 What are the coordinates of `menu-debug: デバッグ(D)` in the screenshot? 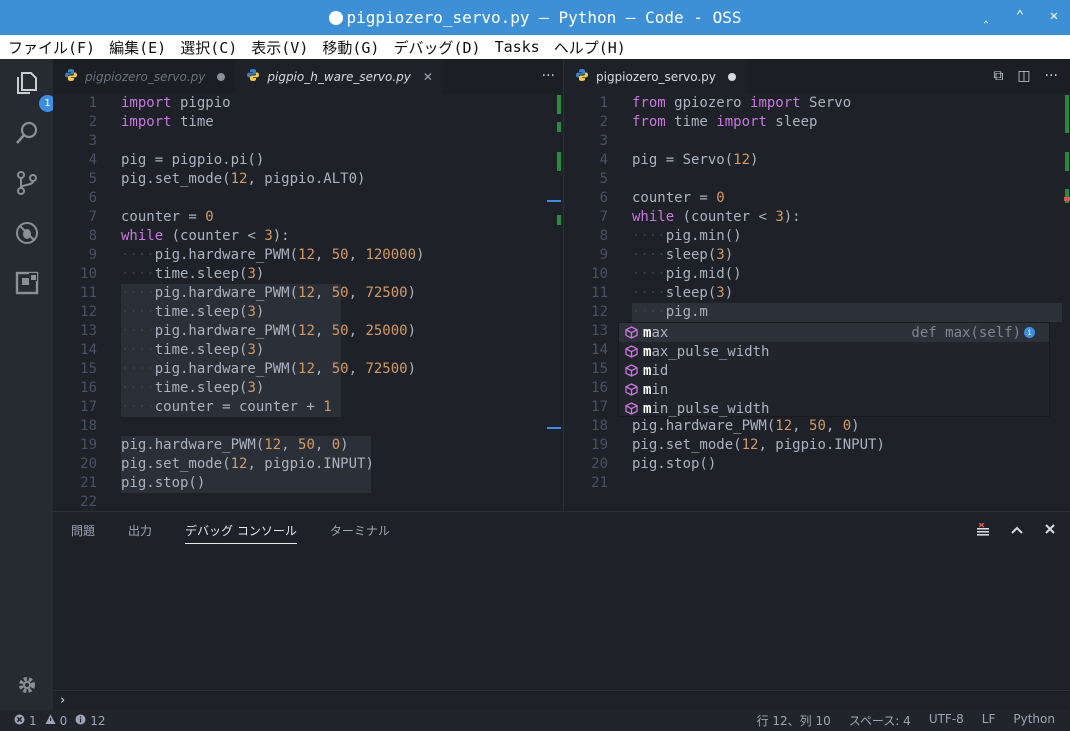 It's located at (436, 47).